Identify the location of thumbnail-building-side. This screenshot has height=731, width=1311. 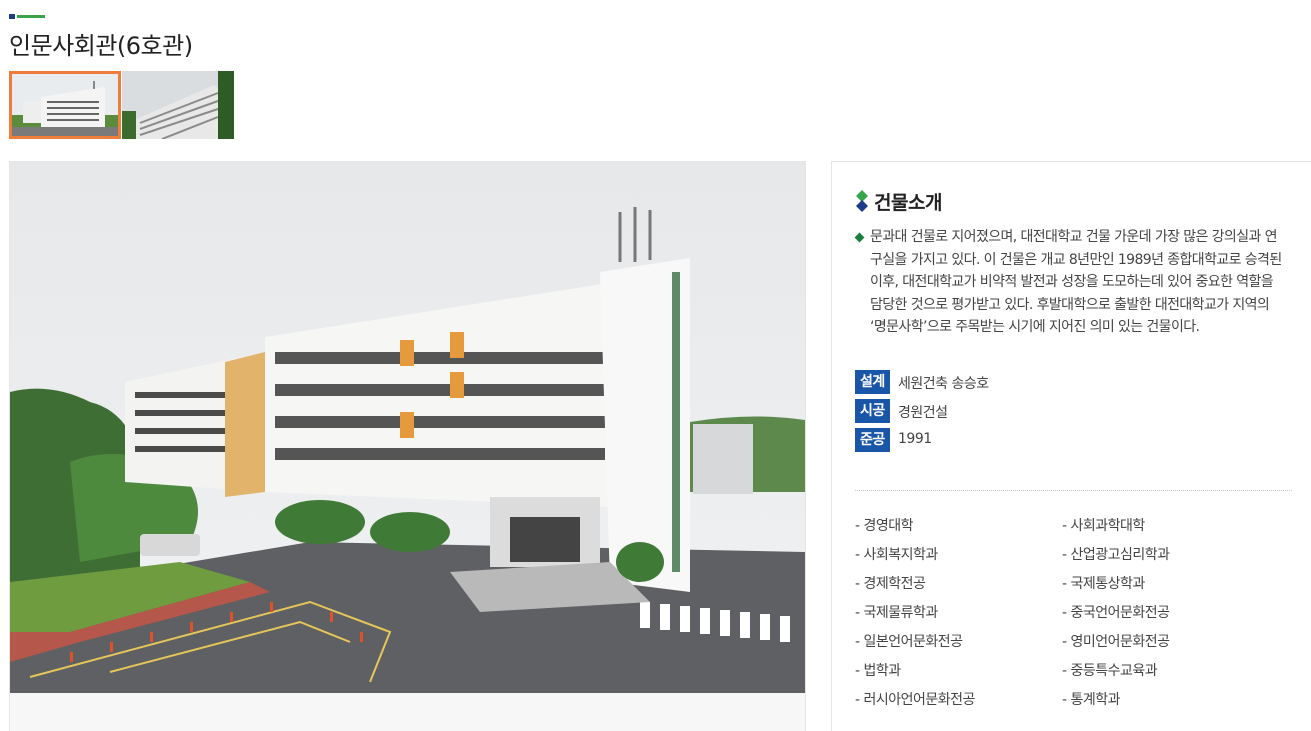
(178, 105).